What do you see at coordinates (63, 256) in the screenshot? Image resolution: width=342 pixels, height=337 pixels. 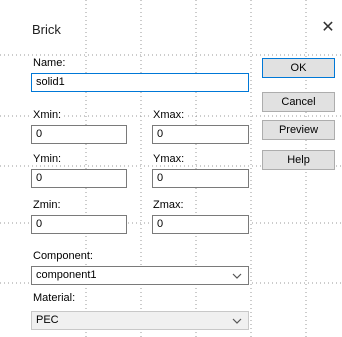 I see `component-label: Component:` at bounding box center [63, 256].